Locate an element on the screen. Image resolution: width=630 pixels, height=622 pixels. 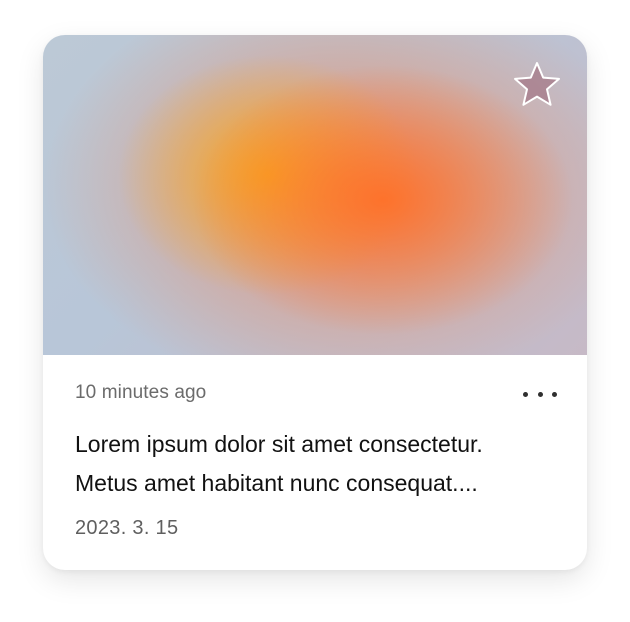
more-horizontal-icon is located at coordinates (525, 394).